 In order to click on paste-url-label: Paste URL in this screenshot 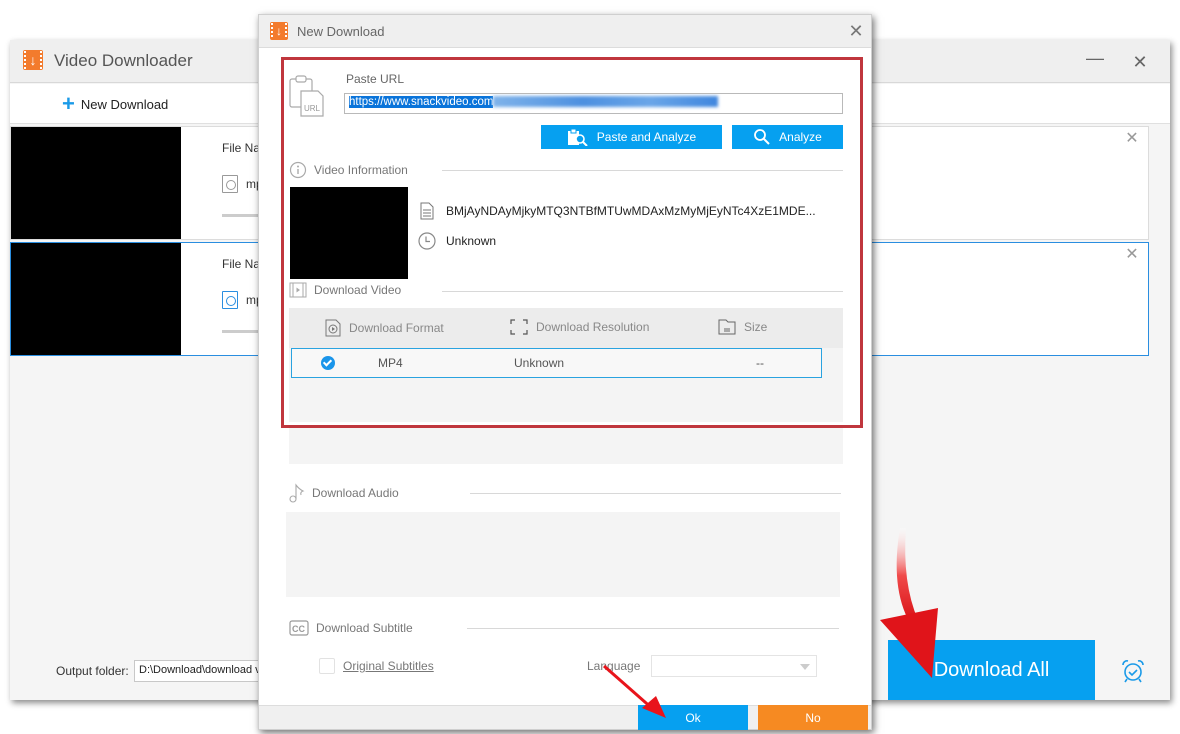, I will do `click(375, 79)`.